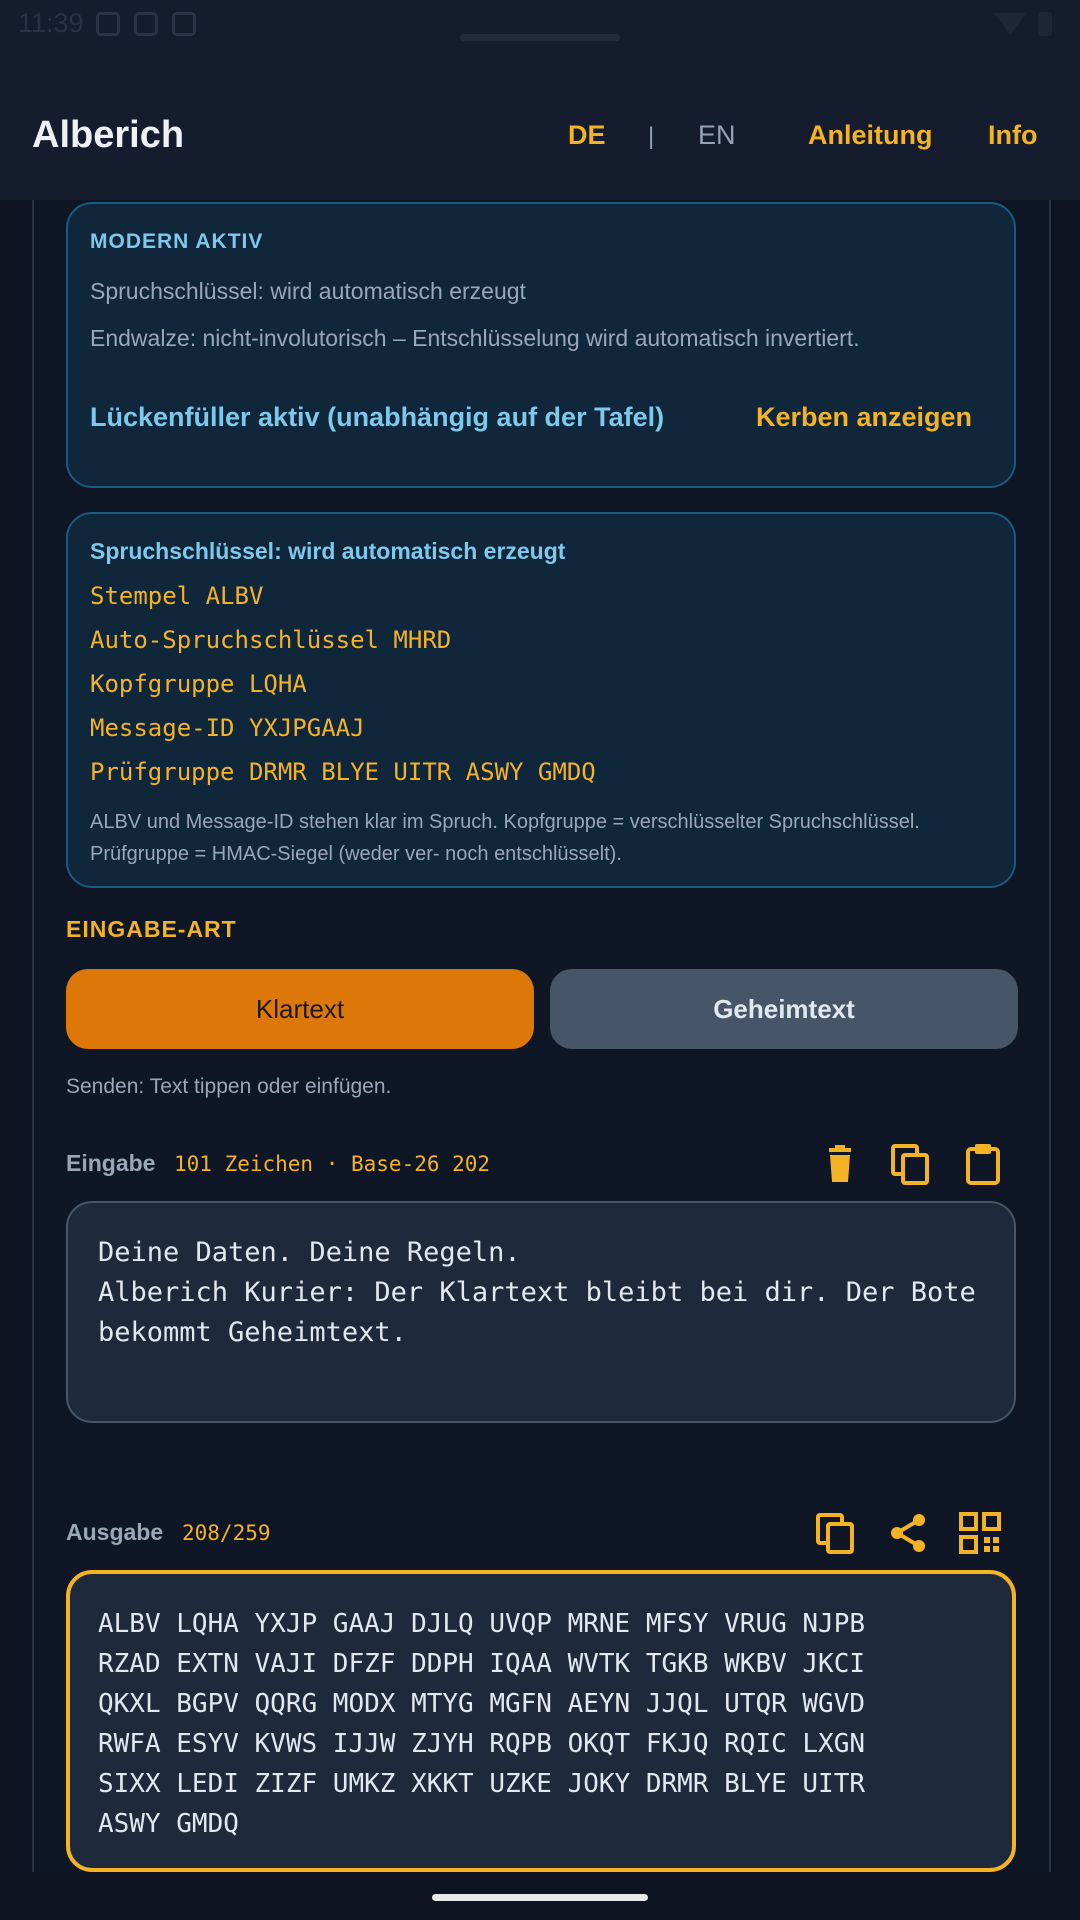  What do you see at coordinates (343, 772) in the screenshot?
I see `pruefgruppe-value: Prüfgruppe DRMR BLYE UITR ASWY GMDQ` at bounding box center [343, 772].